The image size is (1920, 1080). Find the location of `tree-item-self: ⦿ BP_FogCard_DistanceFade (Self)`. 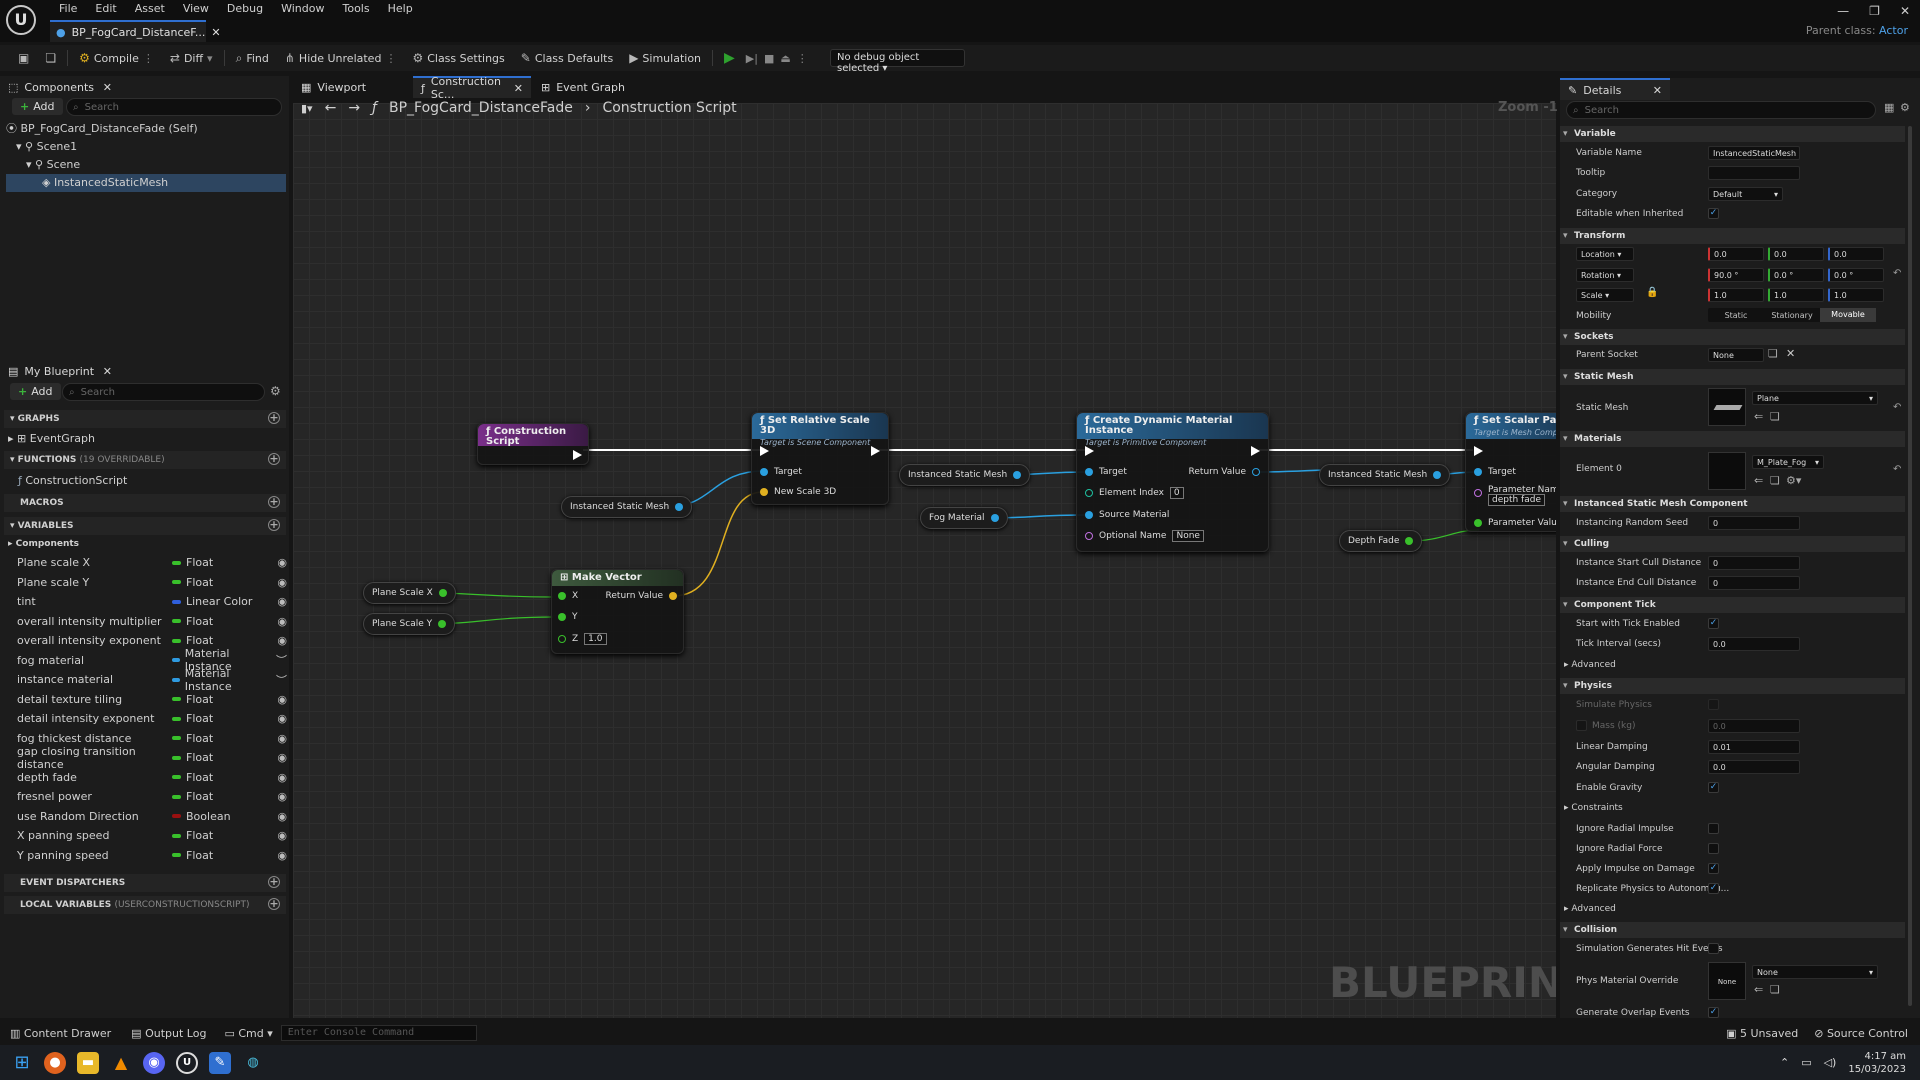

tree-item-self: ⦿ BP_FogCard_DistanceFade (Self) is located at coordinates (146, 129).